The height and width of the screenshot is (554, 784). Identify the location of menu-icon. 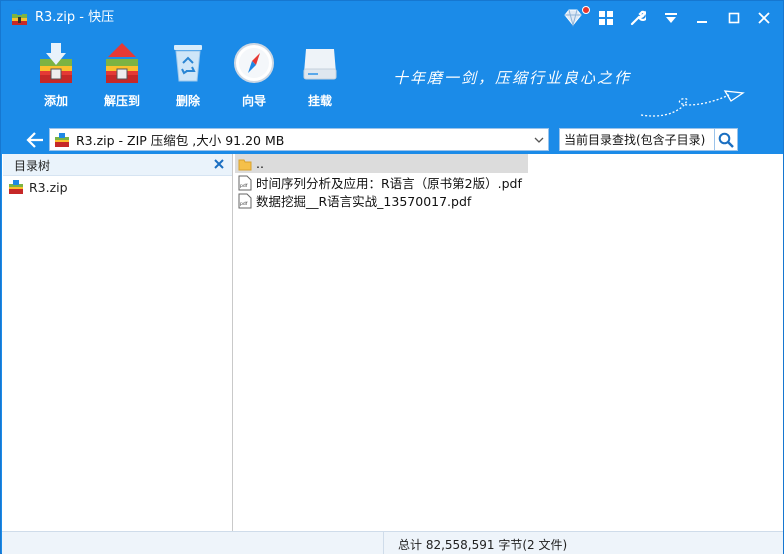
(671, 18).